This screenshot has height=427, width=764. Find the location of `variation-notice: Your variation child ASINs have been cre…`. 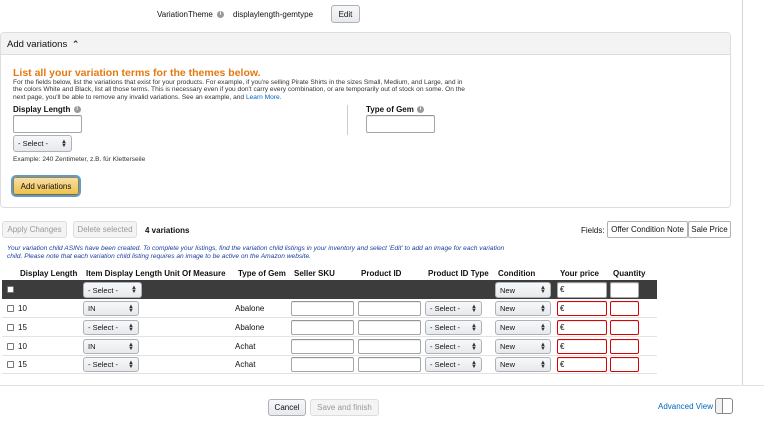

variation-notice: Your variation child ASINs have been cre… is located at coordinates (256, 252).